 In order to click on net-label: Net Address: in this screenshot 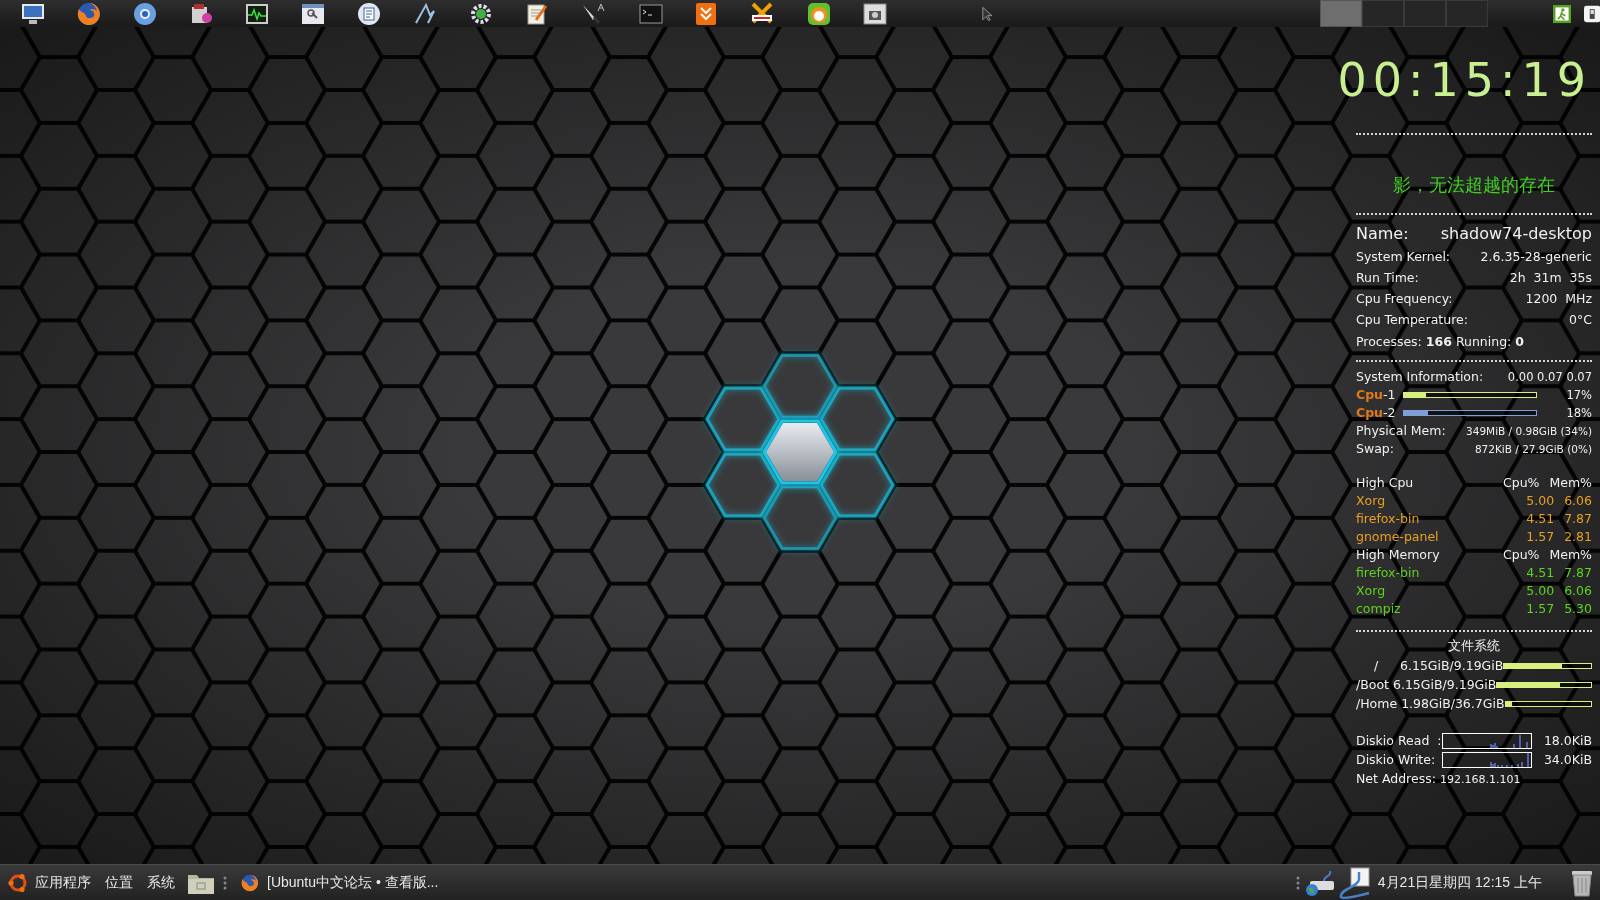, I will do `click(1396, 779)`.